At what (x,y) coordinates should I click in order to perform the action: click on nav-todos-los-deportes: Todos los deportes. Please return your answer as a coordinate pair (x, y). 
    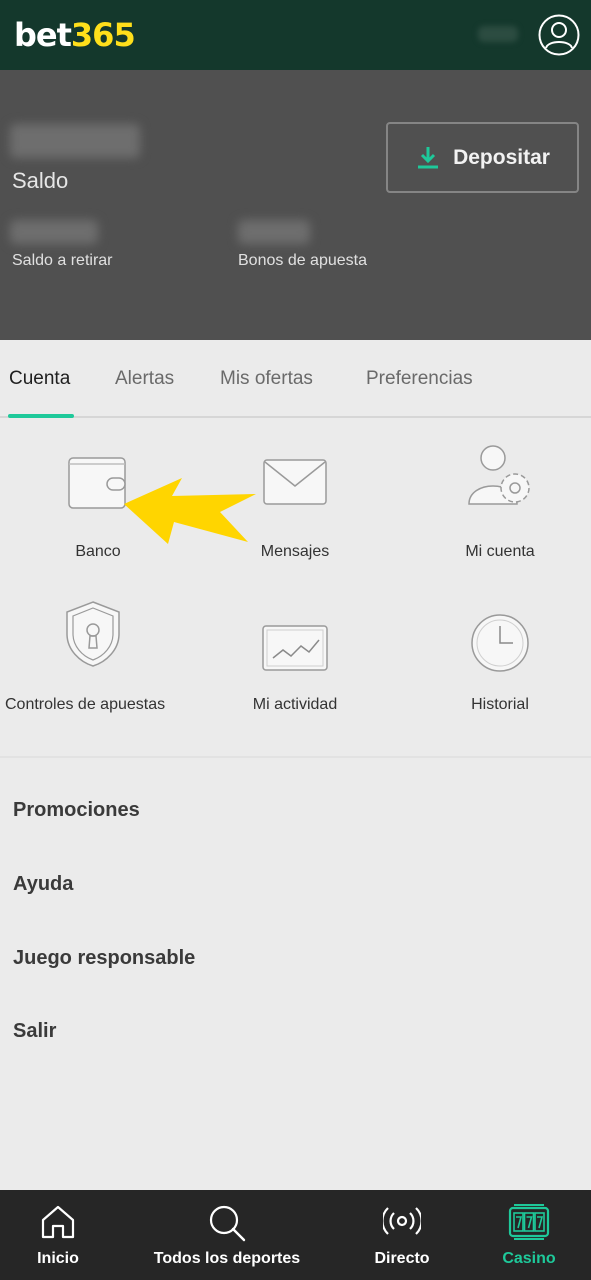
    Looking at the image, I should click on (227, 1235).